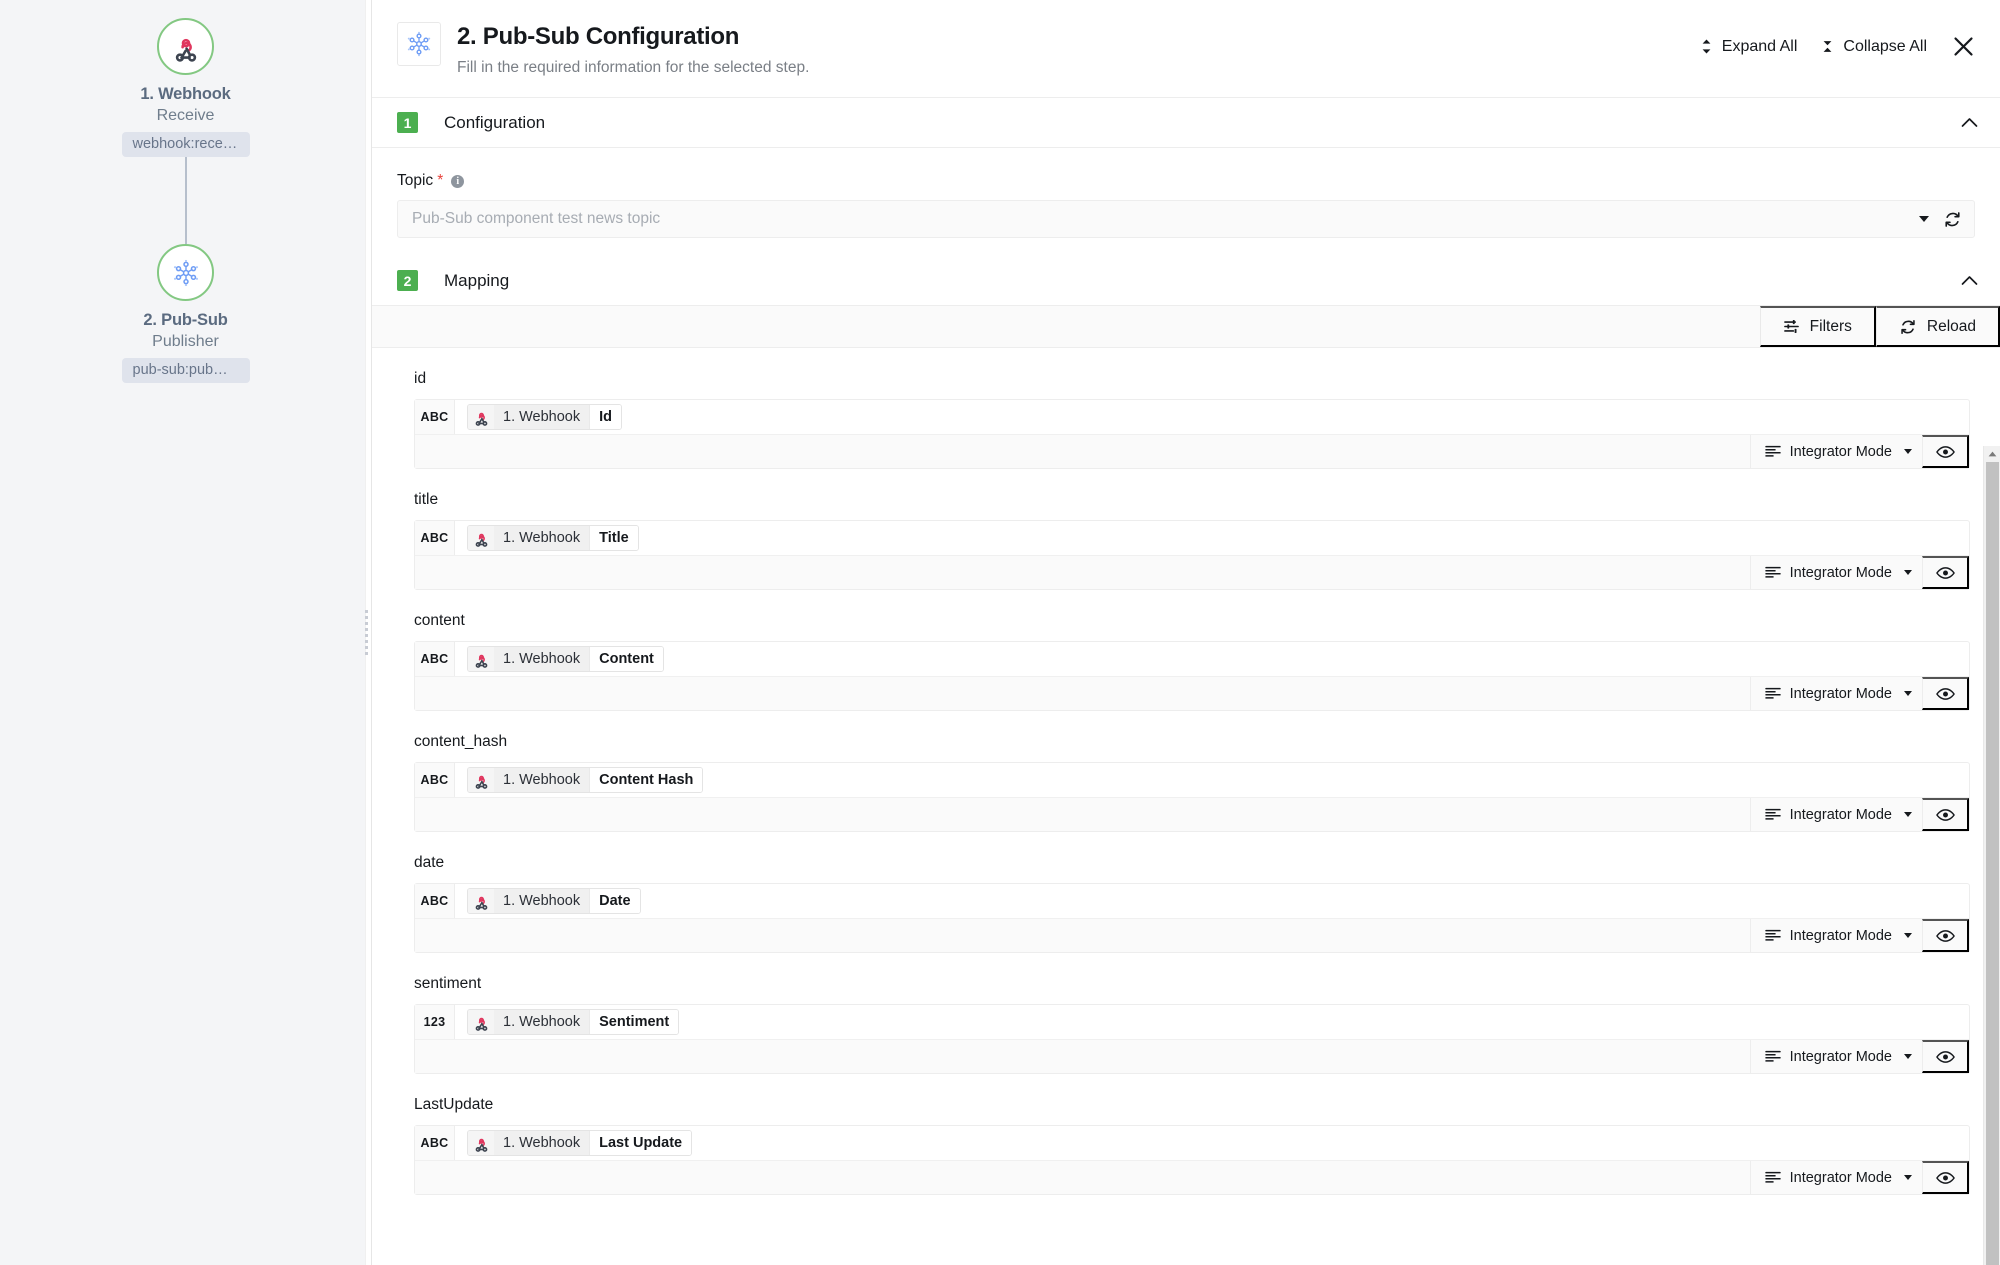 This screenshot has height=1265, width=2000. Describe the element at coordinates (573, 1022) in the screenshot. I see `mapping-source-token: 1. Webhook Sentiment` at that location.